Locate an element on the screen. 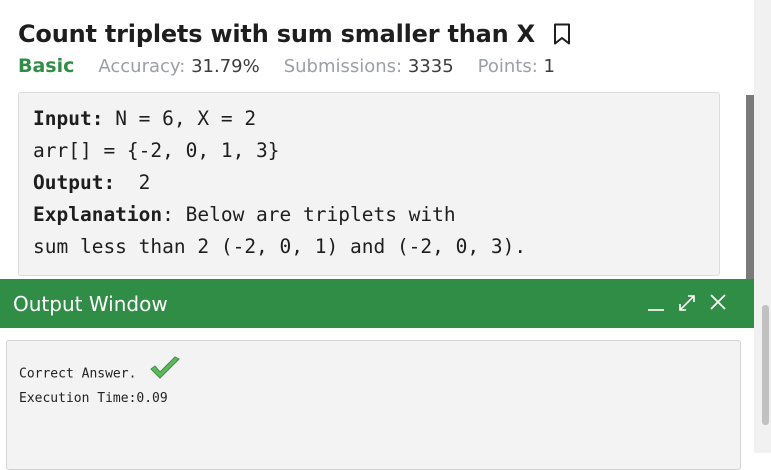 This screenshot has width=771, height=470. accuracy-label: Accuracy: is located at coordinates (142, 66).